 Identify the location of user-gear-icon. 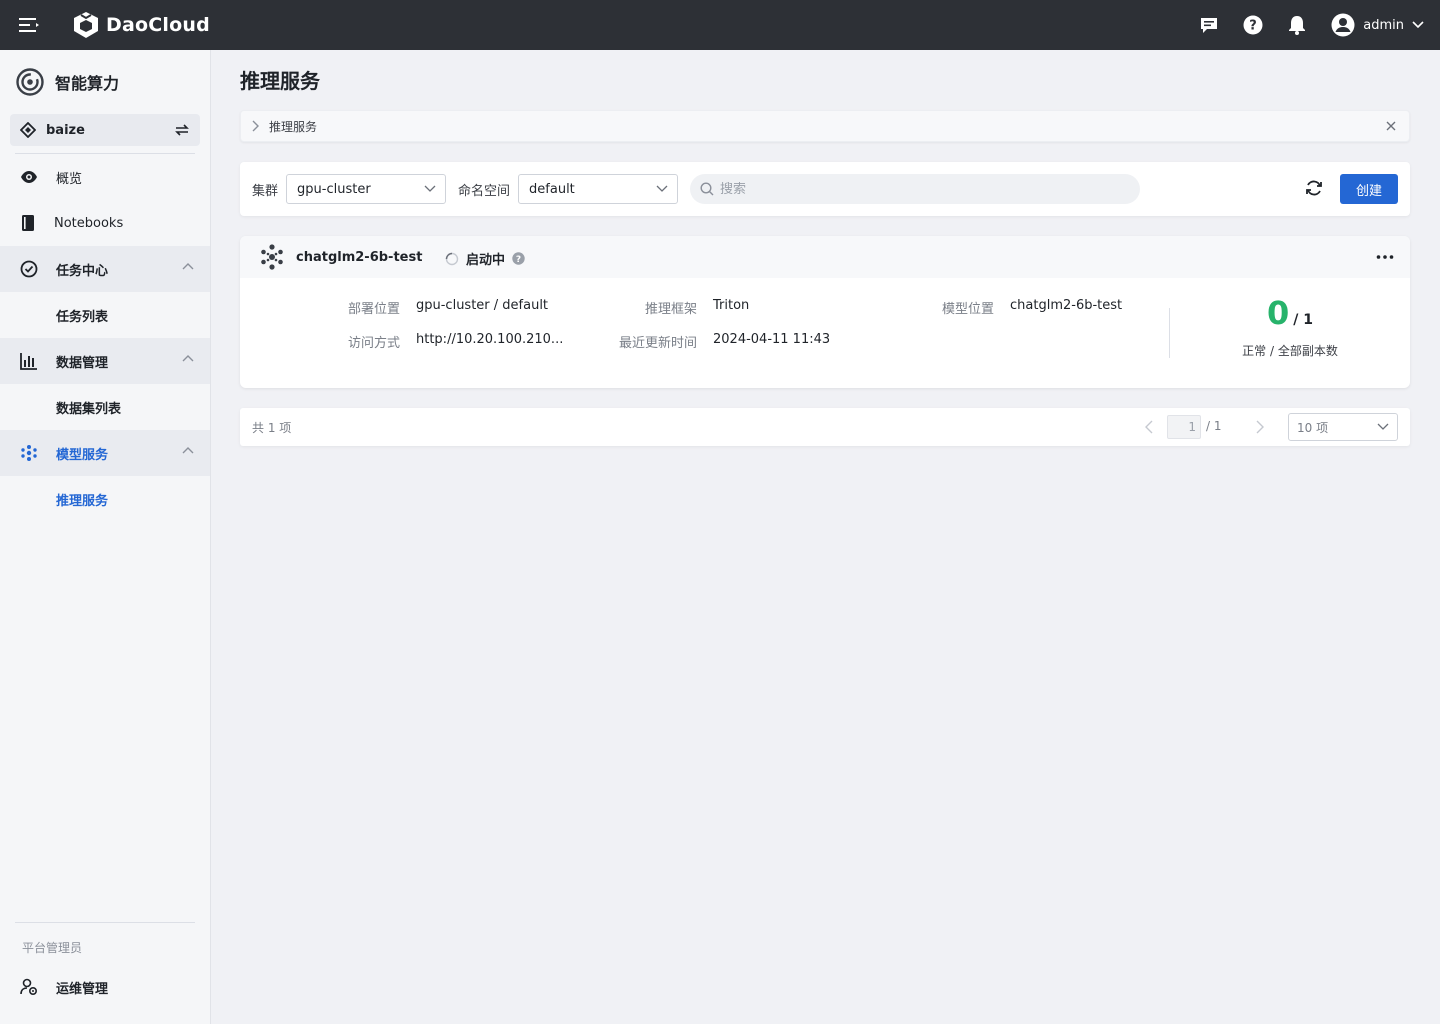
(29, 987).